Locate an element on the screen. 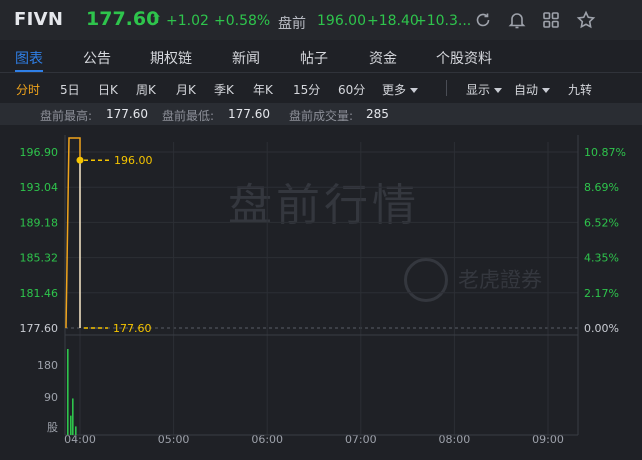  auto-label: 自动 is located at coordinates (526, 90).